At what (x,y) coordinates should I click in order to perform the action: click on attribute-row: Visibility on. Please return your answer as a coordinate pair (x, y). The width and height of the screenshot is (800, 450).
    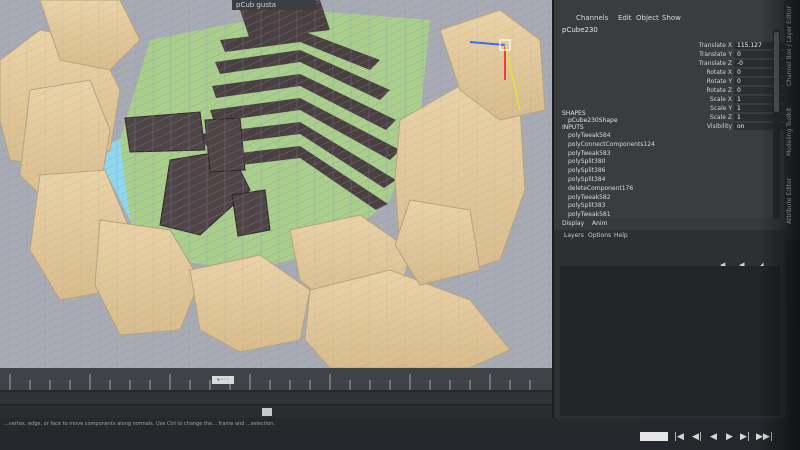
    Looking at the image, I should click on (729, 127).